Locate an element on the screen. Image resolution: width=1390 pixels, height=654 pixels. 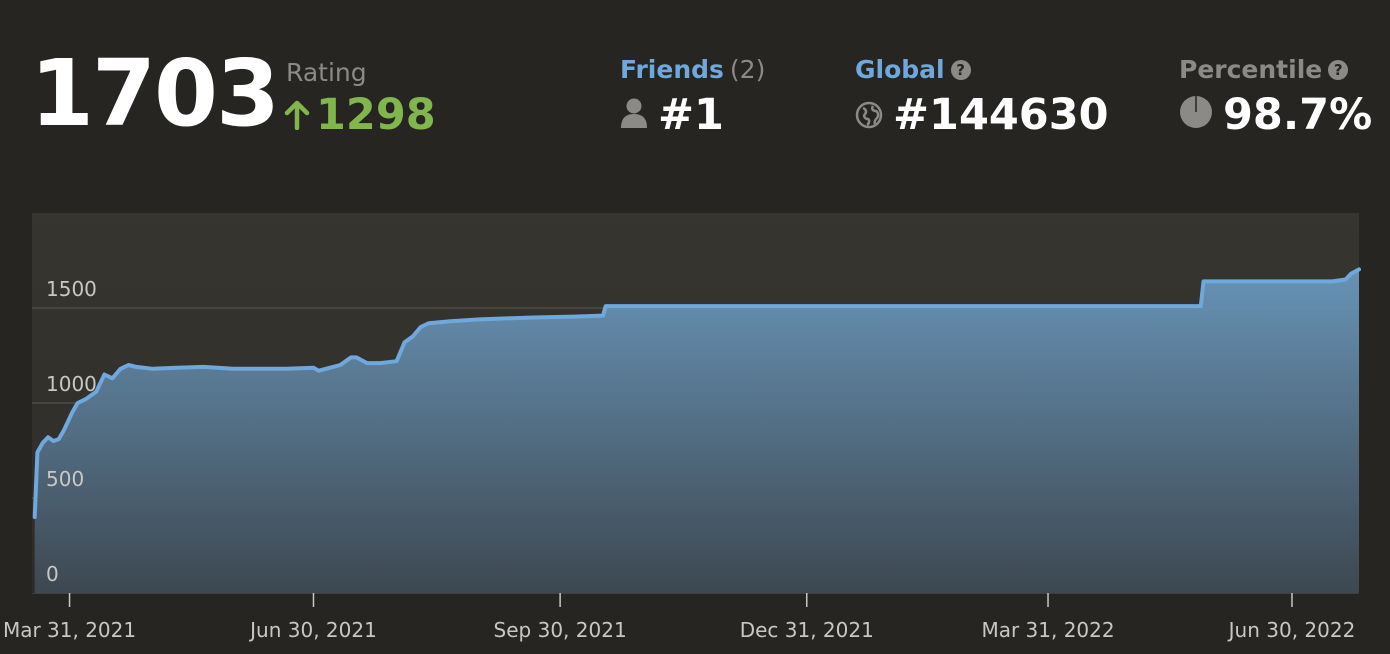
x-tick-label: Mar 31, 2021 is located at coordinates (69, 630).